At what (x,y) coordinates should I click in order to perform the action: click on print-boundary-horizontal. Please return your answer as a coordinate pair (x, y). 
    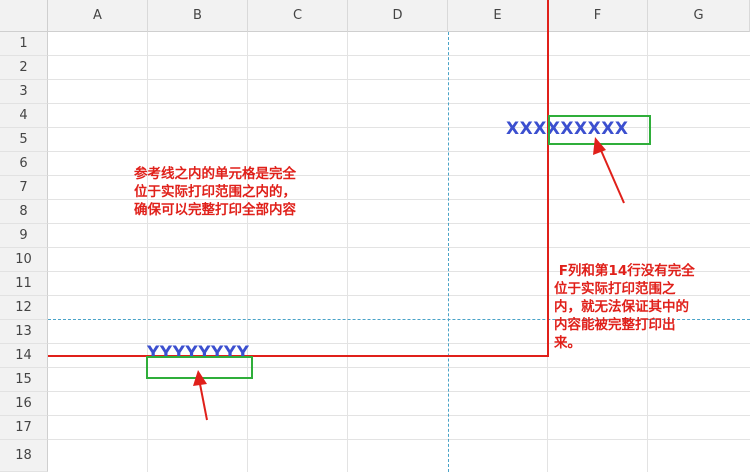
    Looking at the image, I should click on (298, 356).